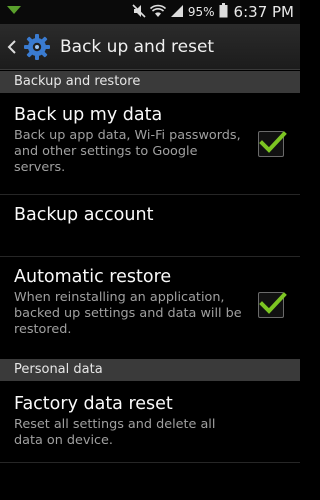  What do you see at coordinates (84, 215) in the screenshot?
I see `pref-title: Backup account` at bounding box center [84, 215].